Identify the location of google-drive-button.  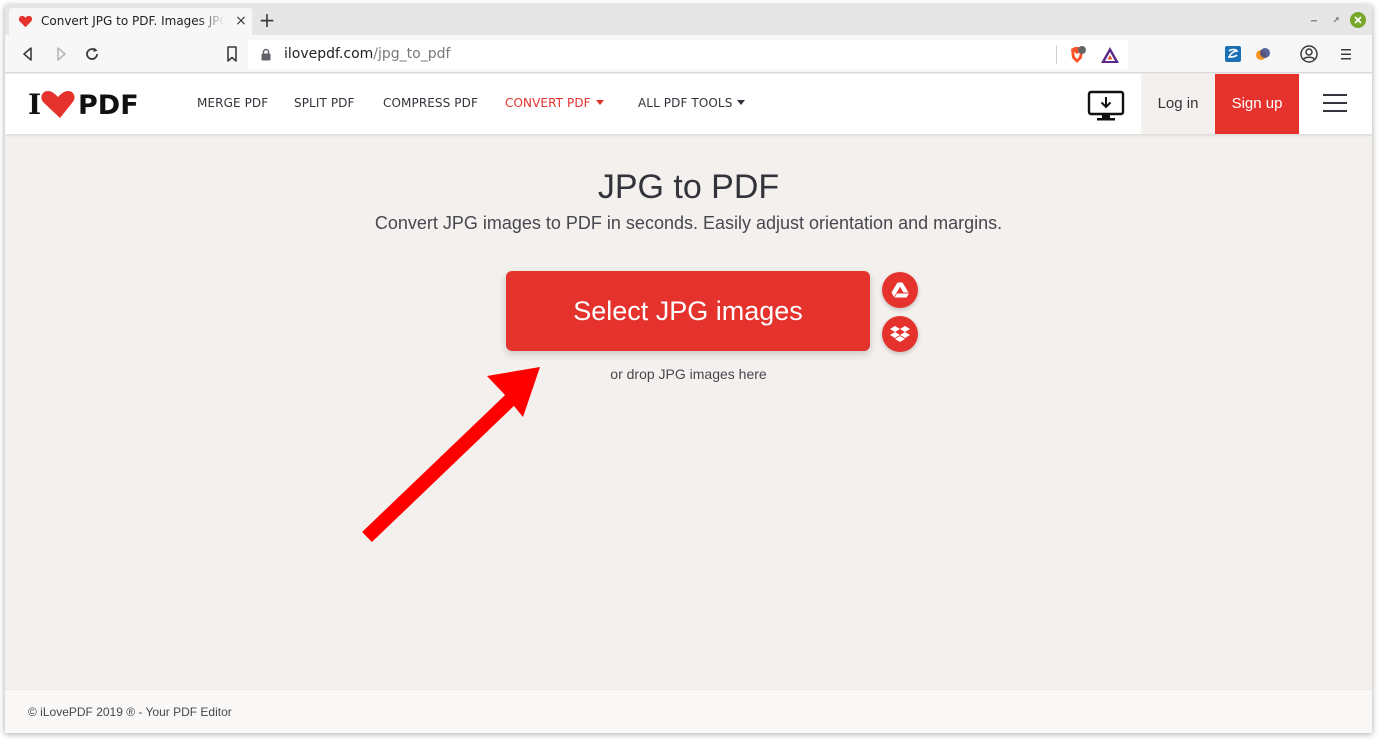
(900, 290).